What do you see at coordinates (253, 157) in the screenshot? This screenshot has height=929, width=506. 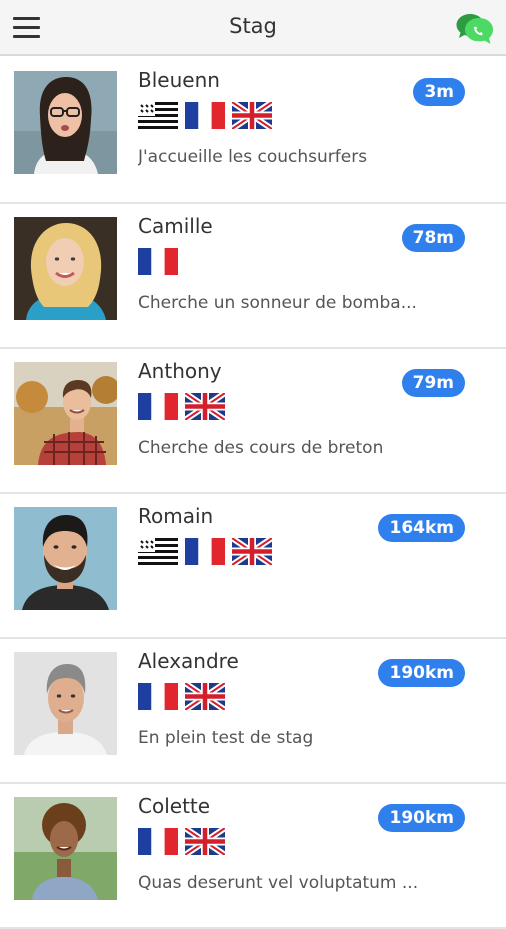 I see `user-message: J'accueille les couchsurfers` at bounding box center [253, 157].